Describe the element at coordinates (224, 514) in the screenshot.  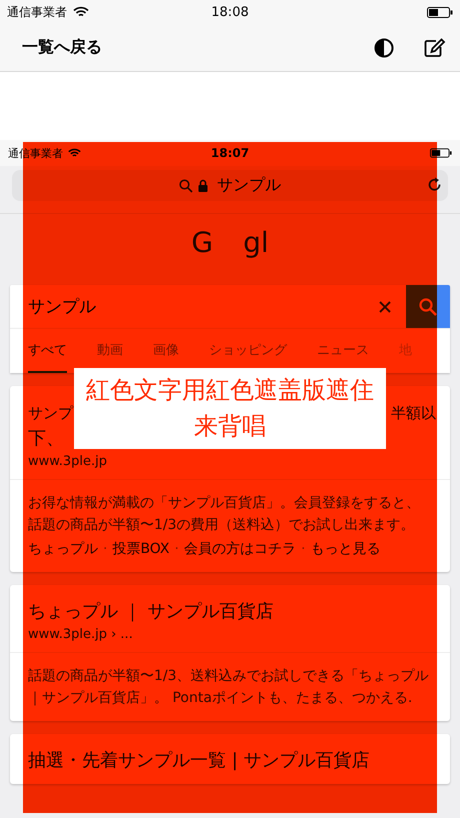
I see `result-snippet: お得な情報が満載の「サンプル百貨店」。会員登録をすると、話題の商品が半額〜1/3の費用（送料込）でお試し出来ます。` at that location.